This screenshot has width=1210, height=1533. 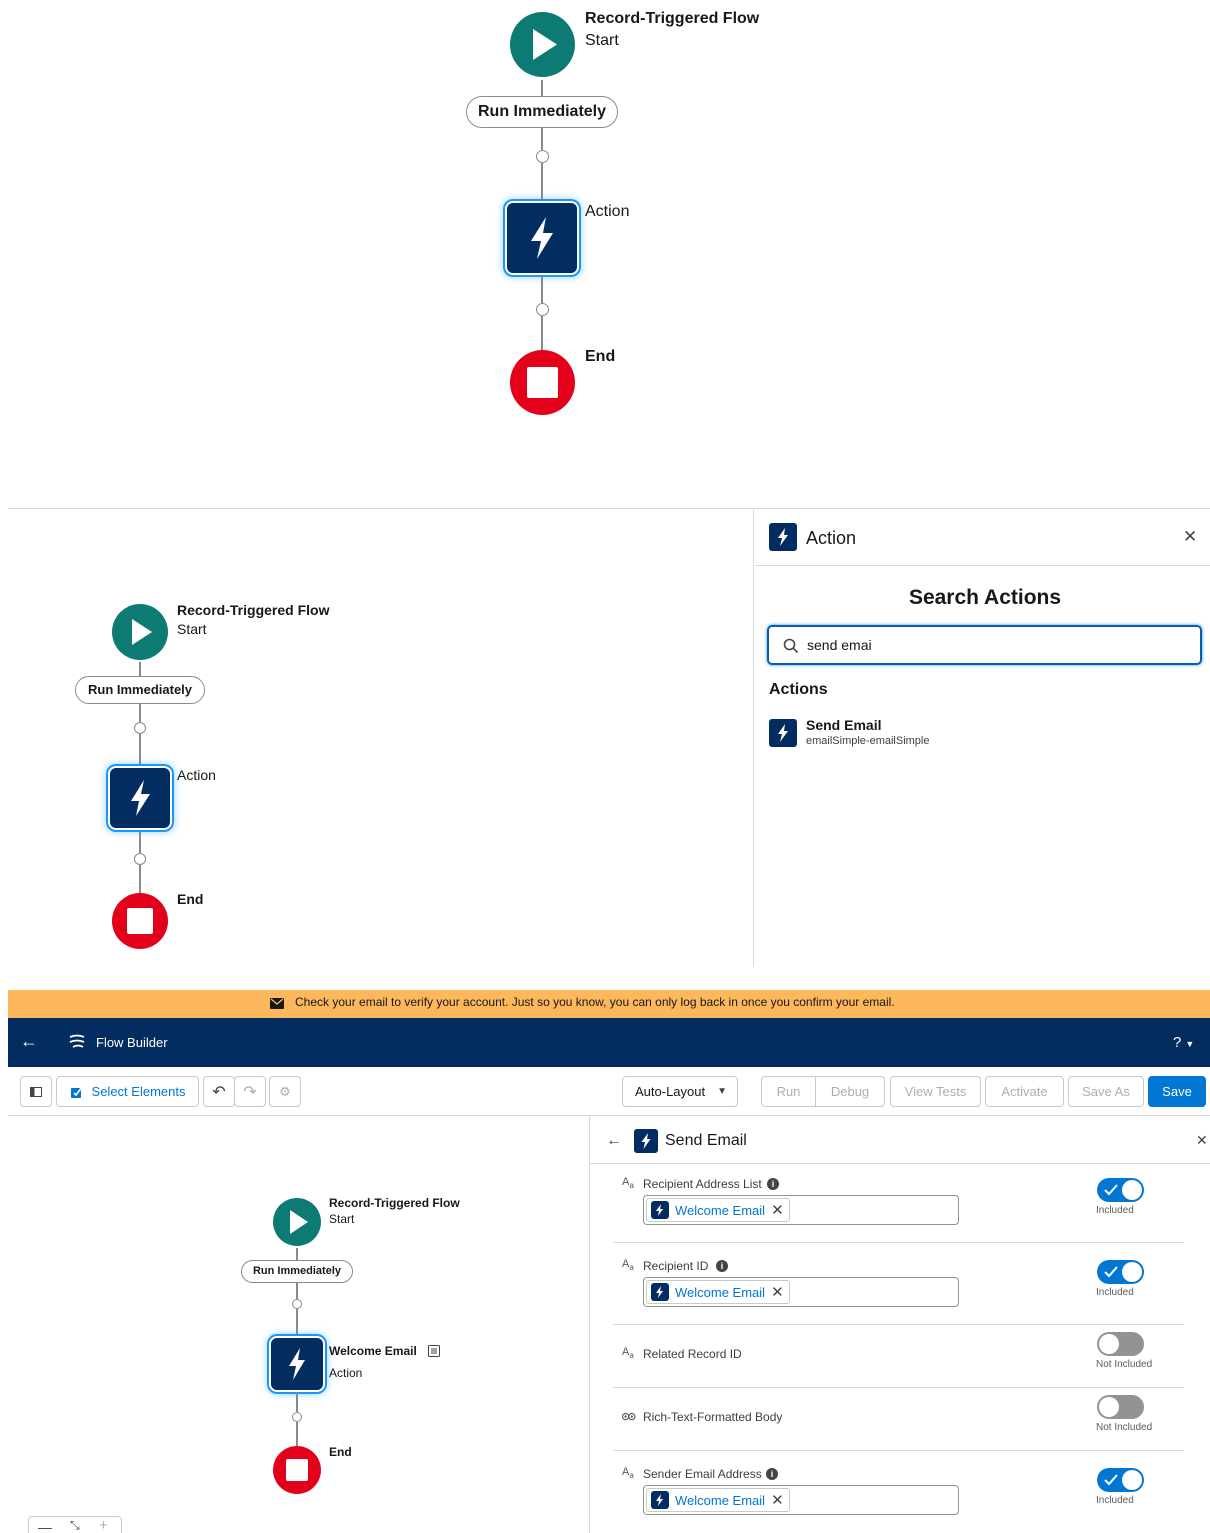 I want to click on play-icon, so click(x=299, y=1222).